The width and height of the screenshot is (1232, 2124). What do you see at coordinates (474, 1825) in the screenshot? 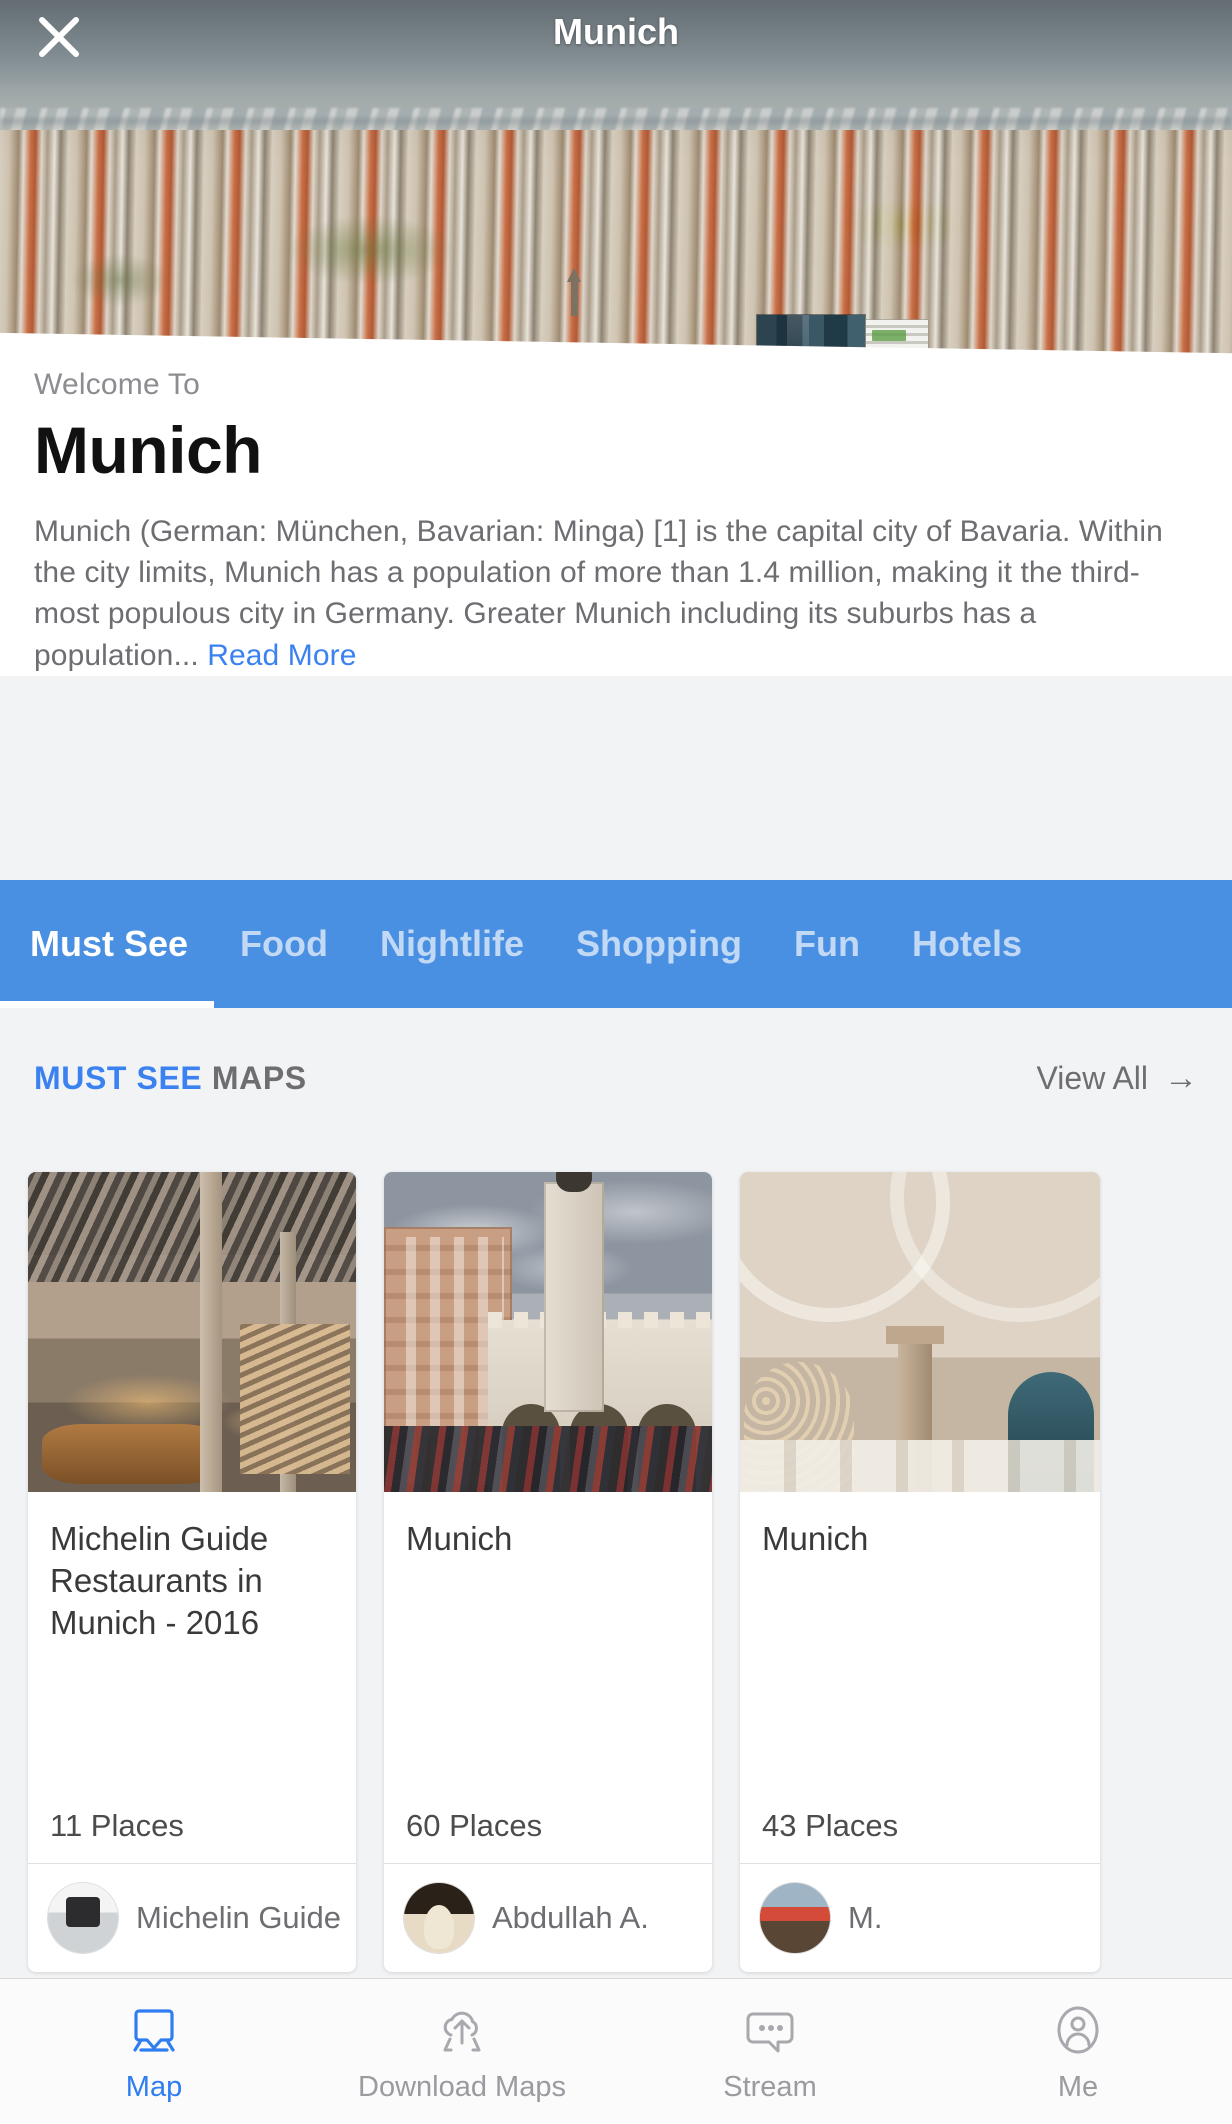
I see `card-place-count: 60 Places` at bounding box center [474, 1825].